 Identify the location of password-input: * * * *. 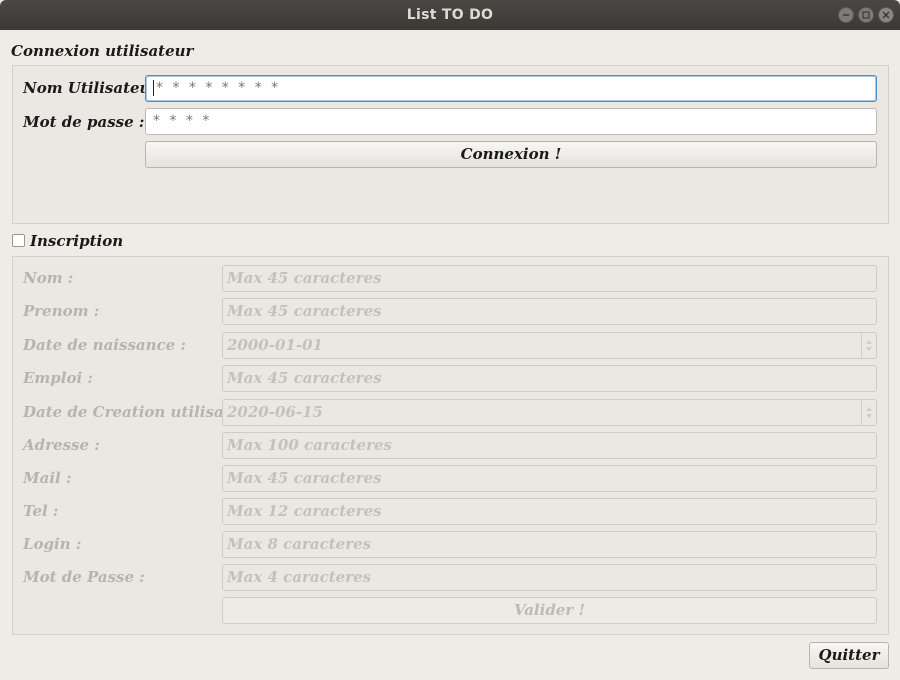
(511, 121).